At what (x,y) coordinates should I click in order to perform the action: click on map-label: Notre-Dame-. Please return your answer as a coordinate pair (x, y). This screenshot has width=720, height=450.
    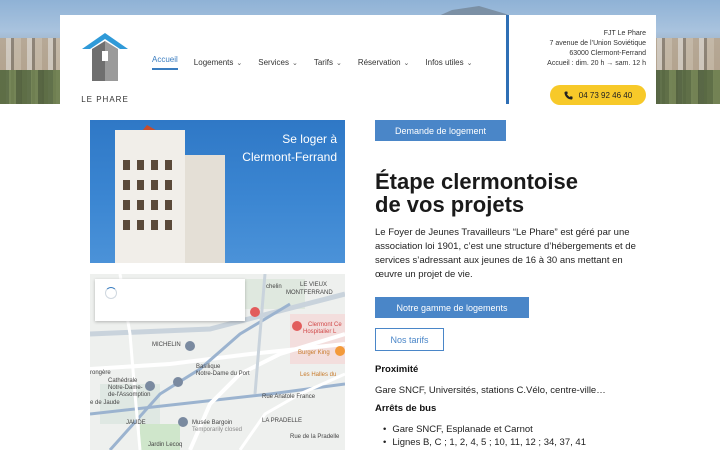
    Looking at the image, I should click on (125, 388).